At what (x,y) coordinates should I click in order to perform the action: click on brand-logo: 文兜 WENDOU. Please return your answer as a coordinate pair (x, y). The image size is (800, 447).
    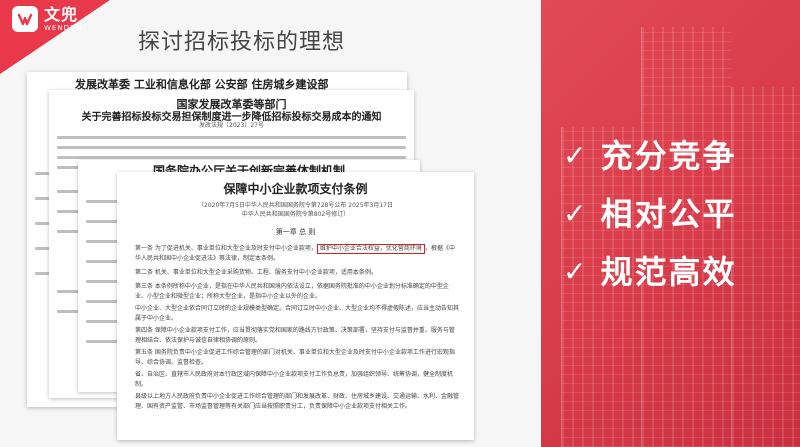
    Looking at the image, I should click on (47, 19).